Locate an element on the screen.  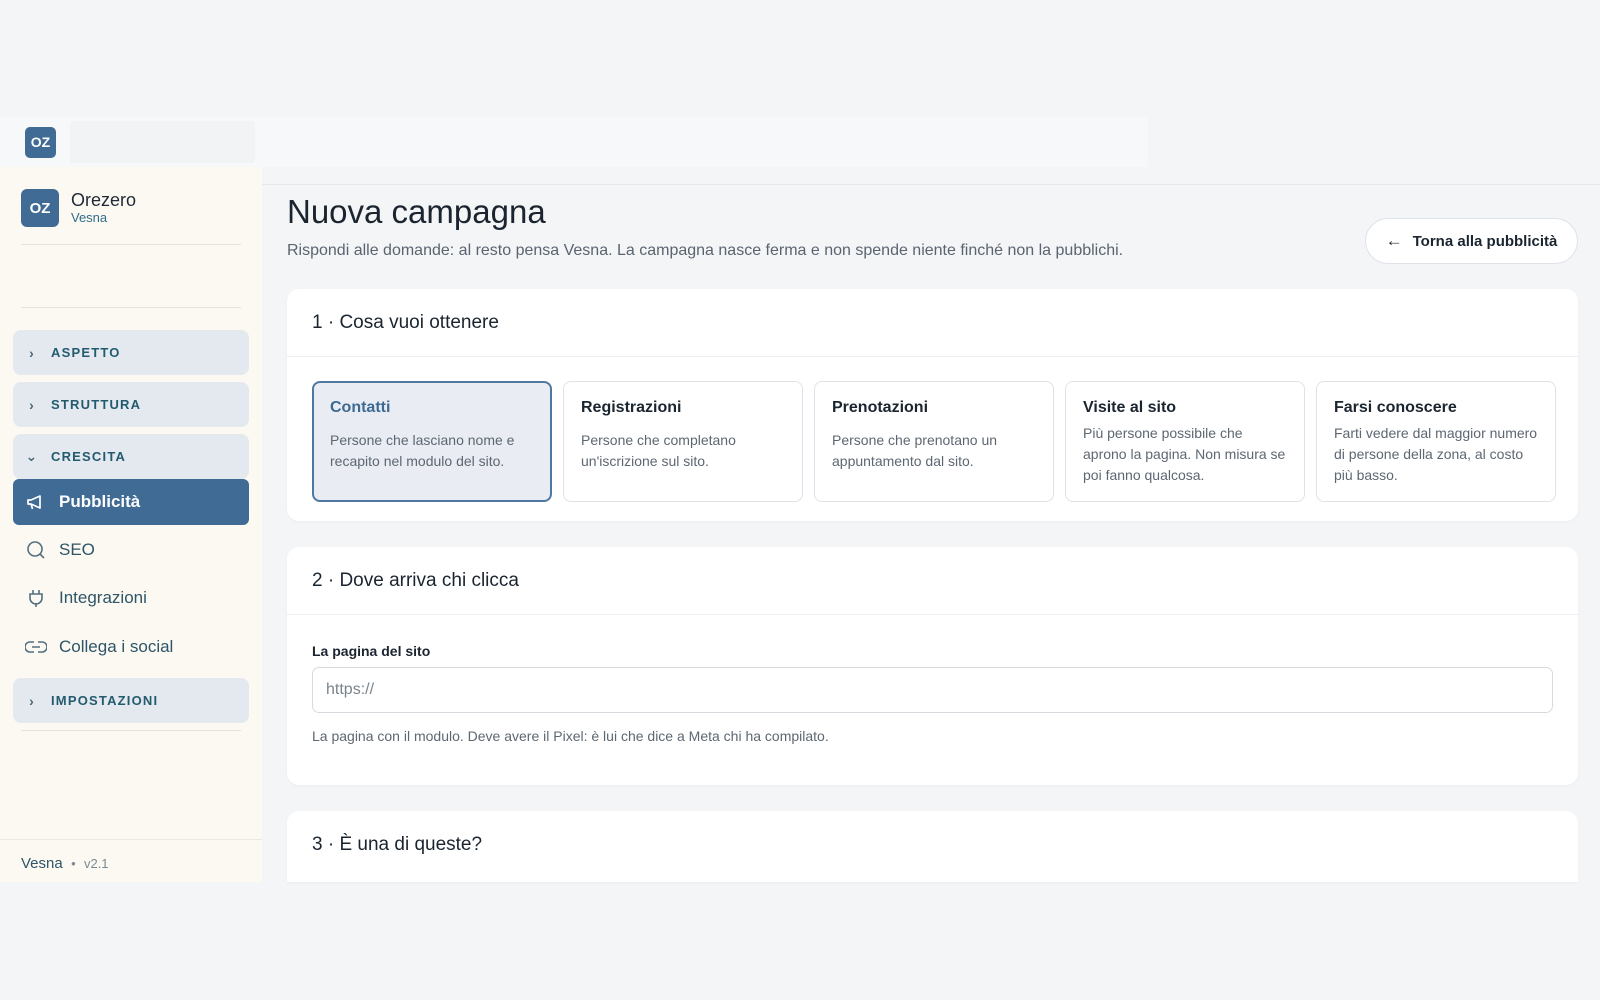
sidebar-item-seo: SEO is located at coordinates (131, 550).